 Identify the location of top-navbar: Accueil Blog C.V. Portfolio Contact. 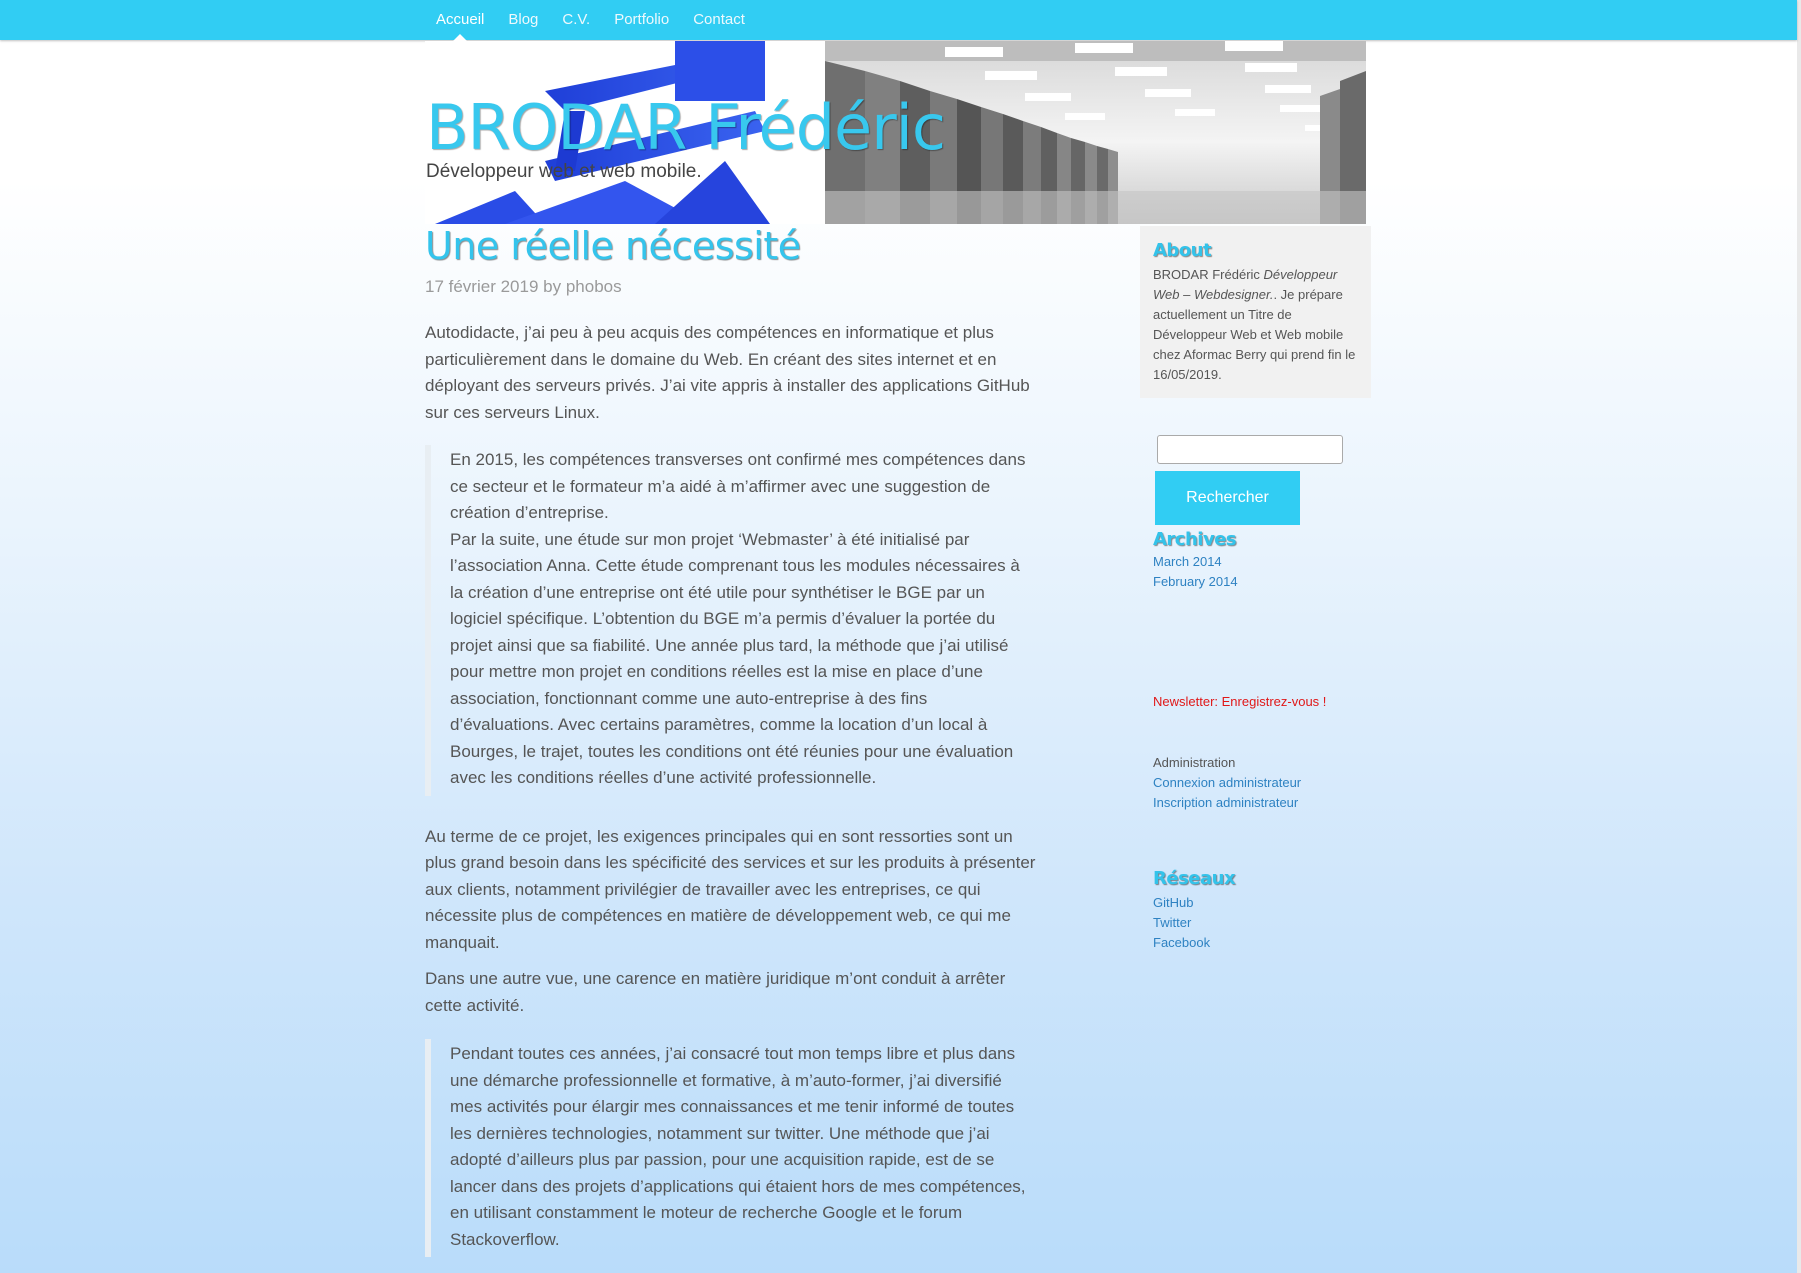
(898, 20).